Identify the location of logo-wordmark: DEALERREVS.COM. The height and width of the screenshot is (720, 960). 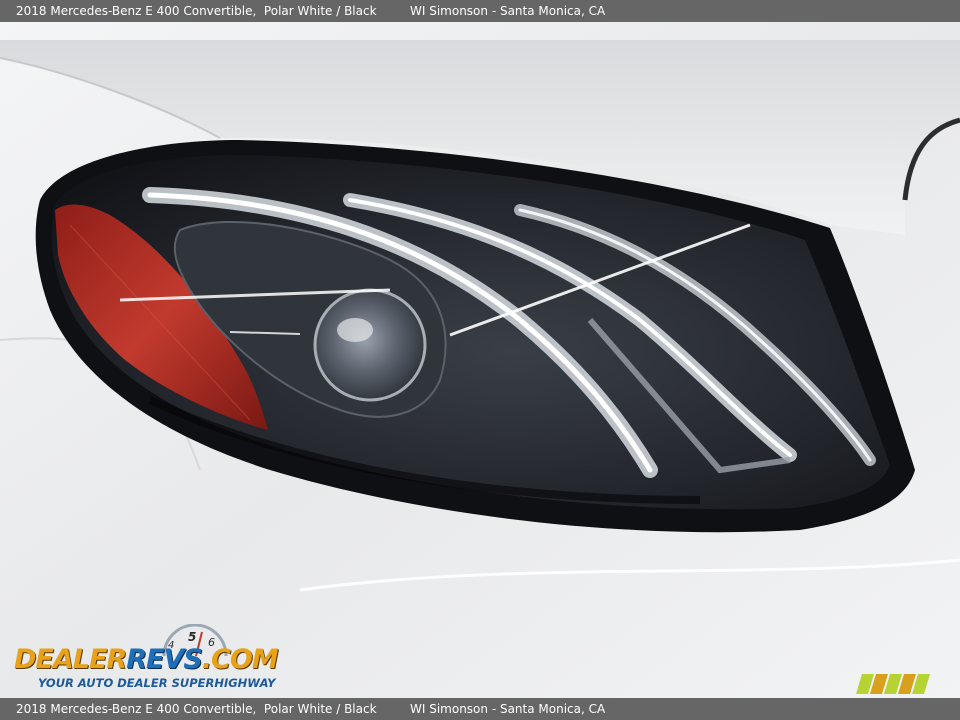
(146, 659).